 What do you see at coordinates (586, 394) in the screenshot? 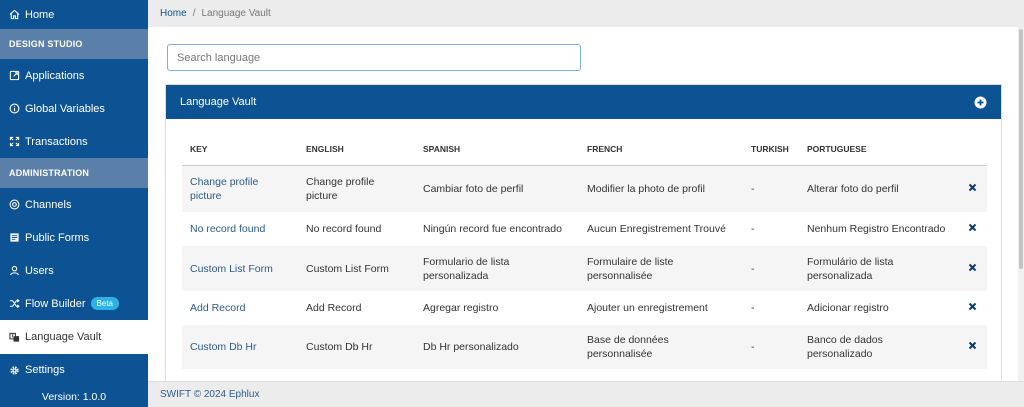
I see `footer: SWIFT © 2024 Ephlux` at bounding box center [586, 394].